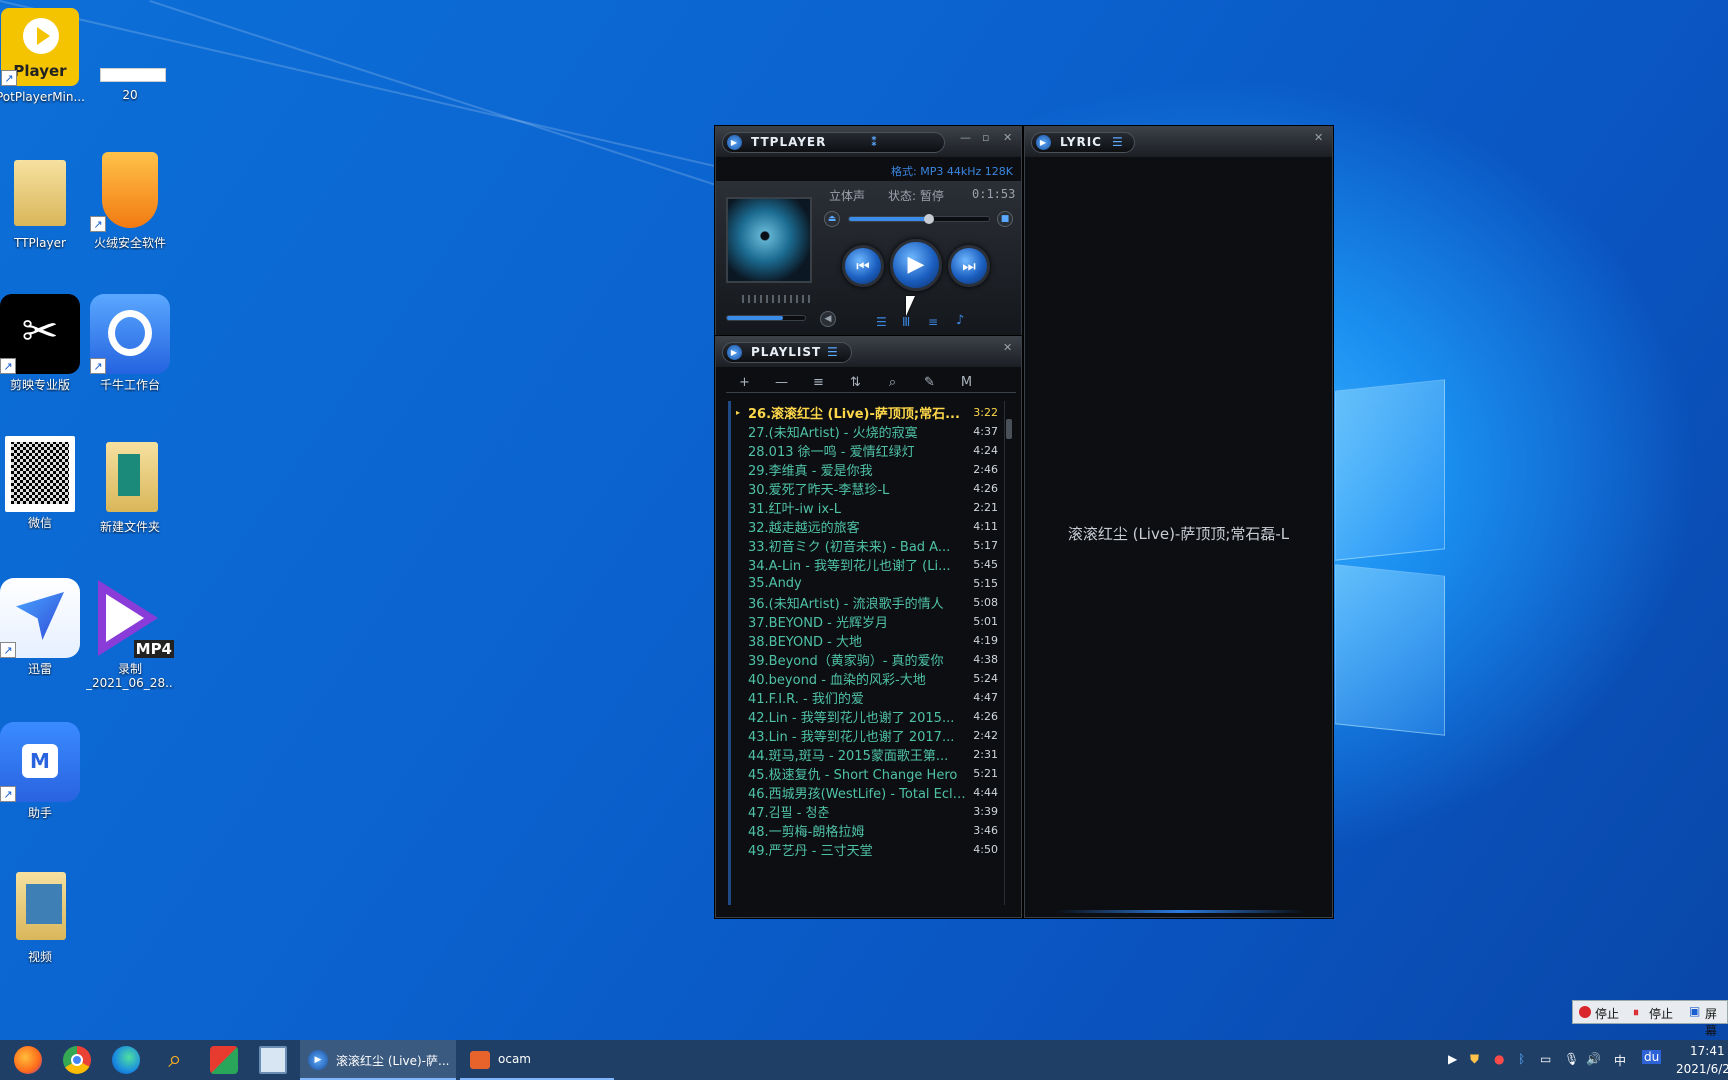 This screenshot has height=1080, width=1728. What do you see at coordinates (933, 322) in the screenshot?
I see `lyric-toggle-icon: ≡` at bounding box center [933, 322].